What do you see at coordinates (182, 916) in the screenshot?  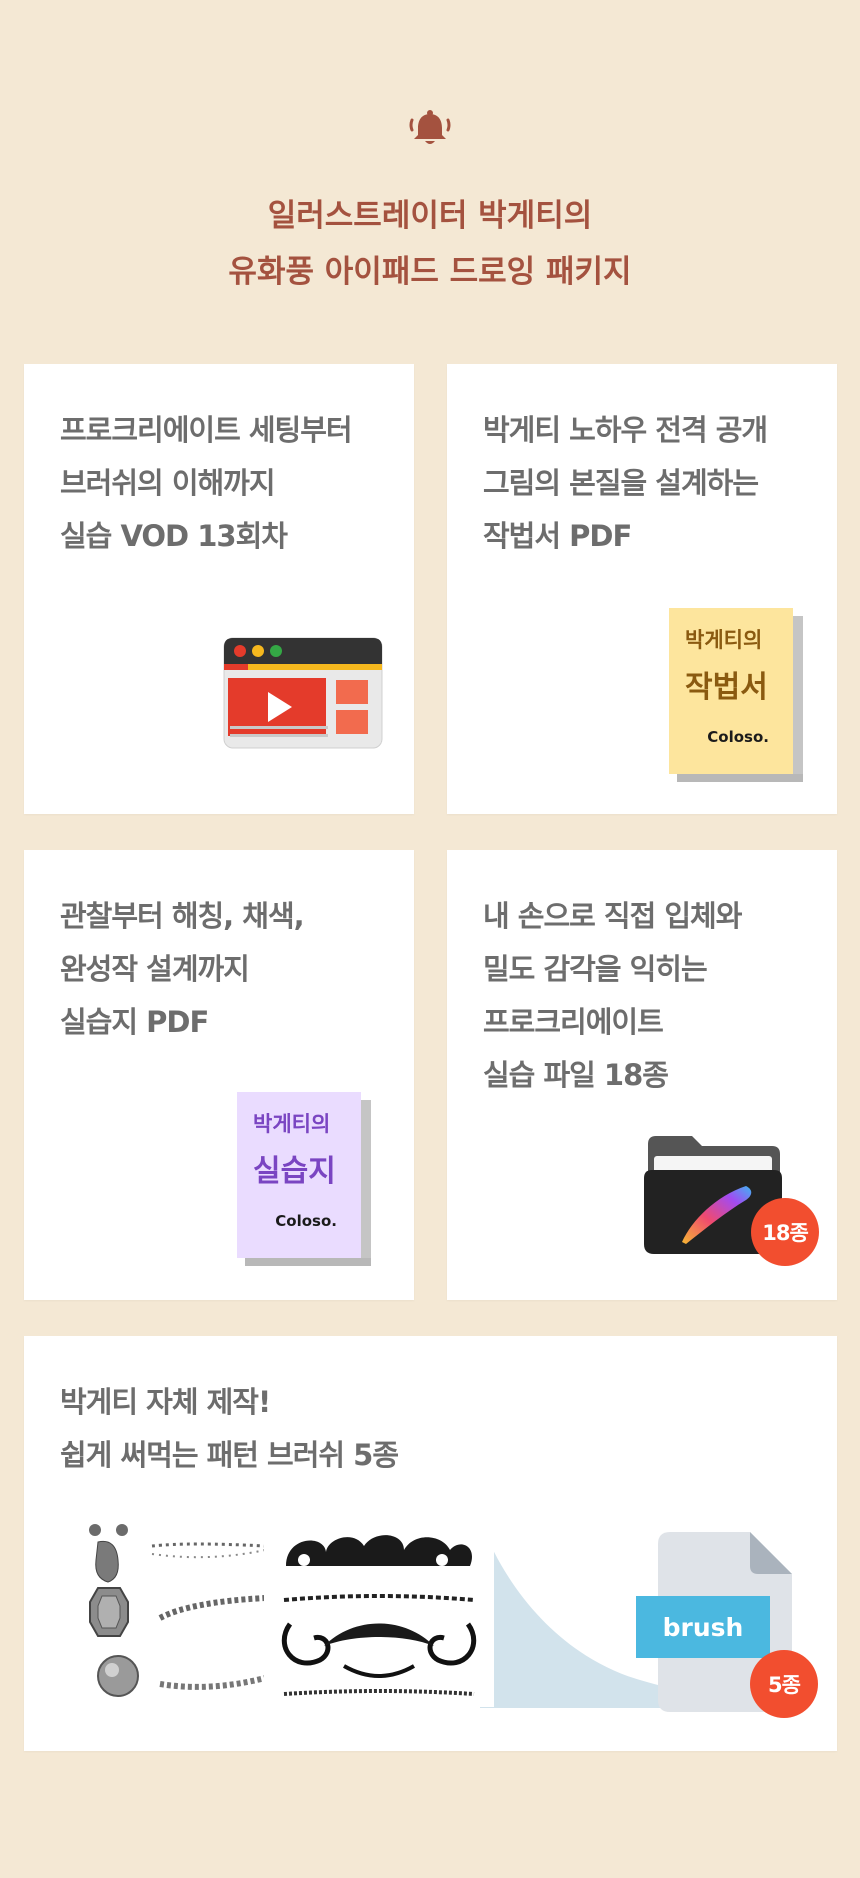 I see `card-line: 관찰부터 해칭, 채색,` at bounding box center [182, 916].